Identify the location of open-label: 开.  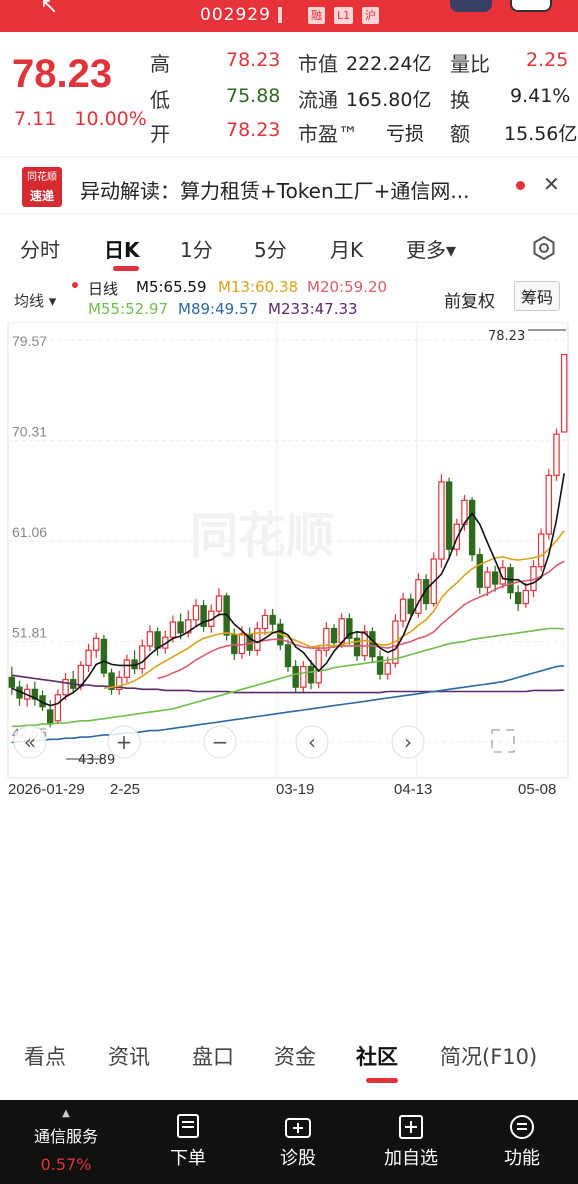
(160, 134).